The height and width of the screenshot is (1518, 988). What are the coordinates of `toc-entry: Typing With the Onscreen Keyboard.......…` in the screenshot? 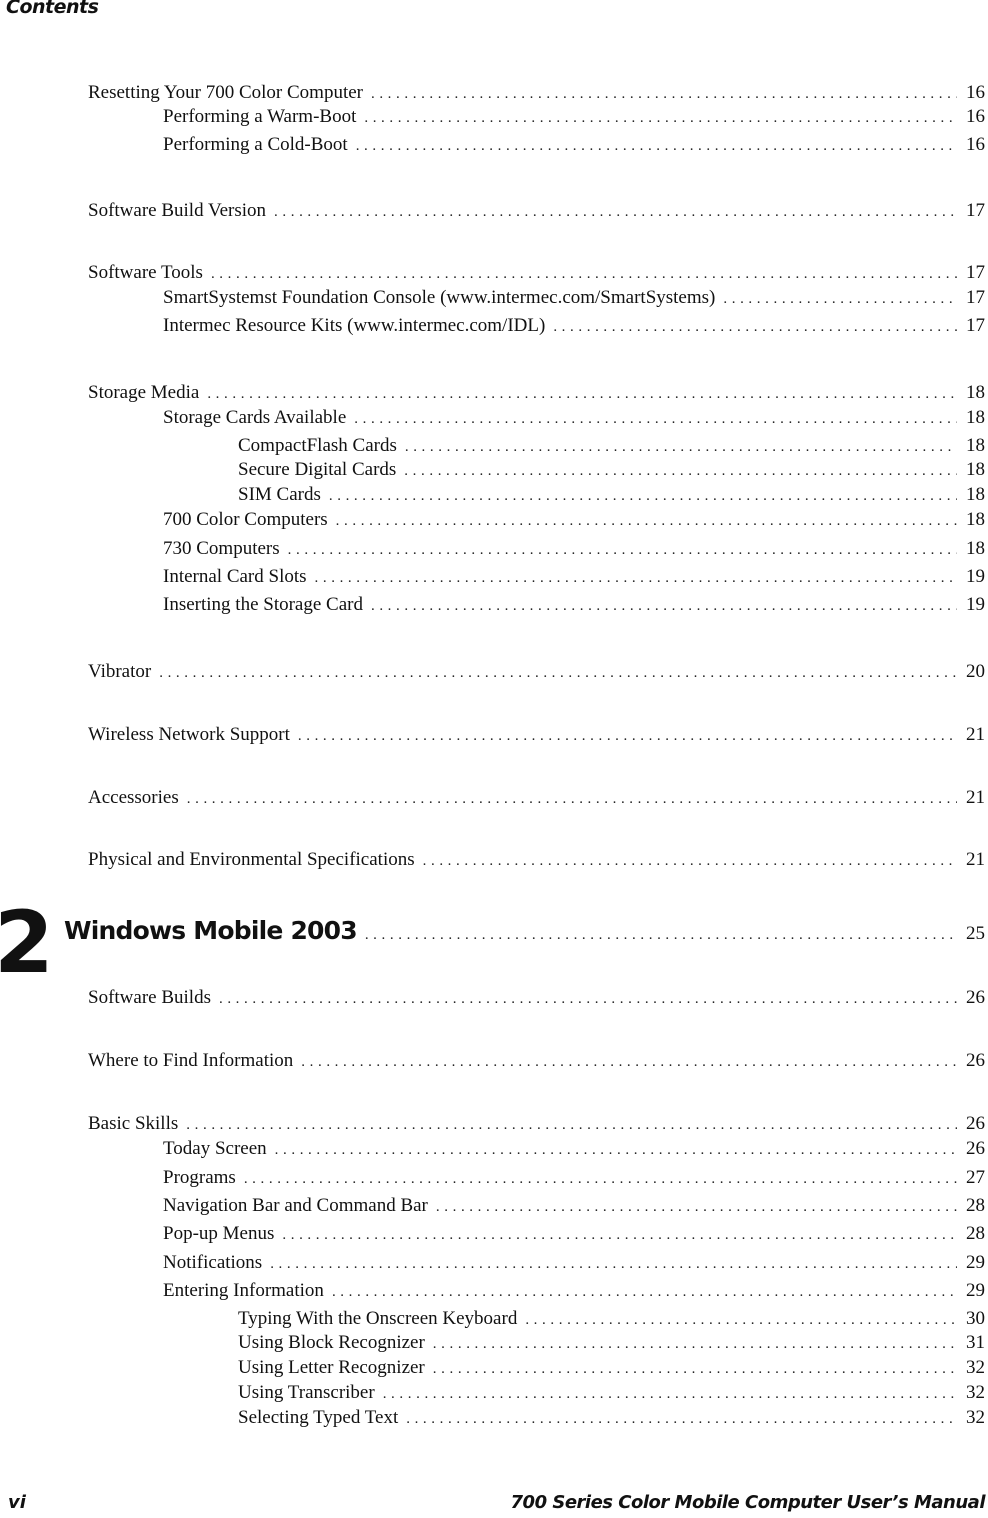 It's located at (611, 1320).